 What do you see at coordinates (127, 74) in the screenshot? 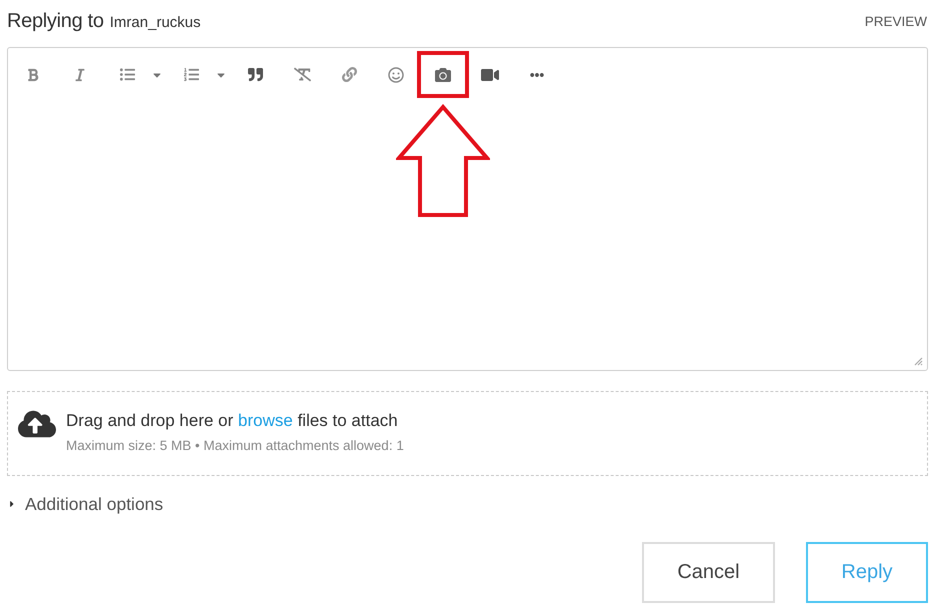
I see `bullet-list-icon` at bounding box center [127, 74].